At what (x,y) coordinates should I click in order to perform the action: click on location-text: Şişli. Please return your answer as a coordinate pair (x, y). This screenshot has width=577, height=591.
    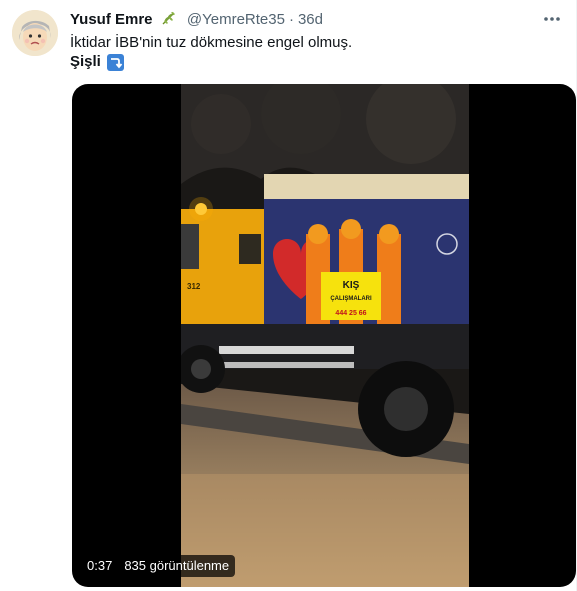
    Looking at the image, I should click on (85, 61).